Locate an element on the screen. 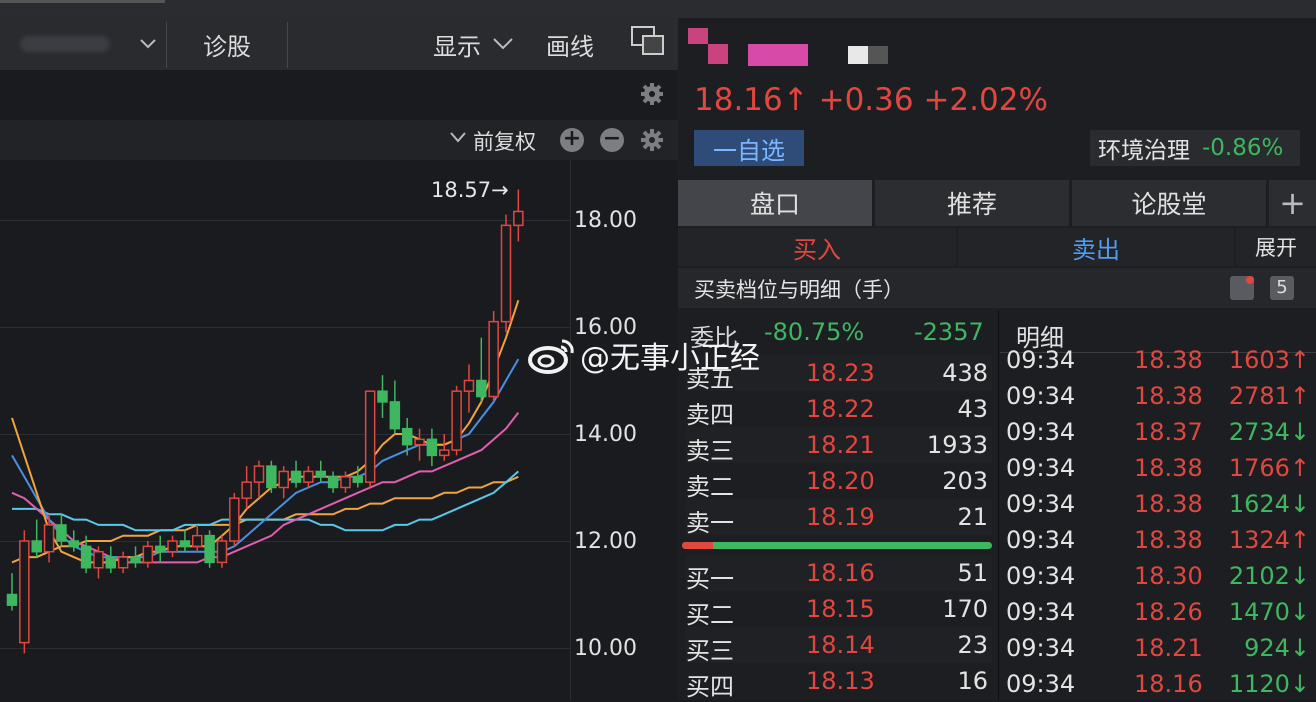 The image size is (1316, 702). tab-forum: 论股堂 is located at coordinates (1169, 203).